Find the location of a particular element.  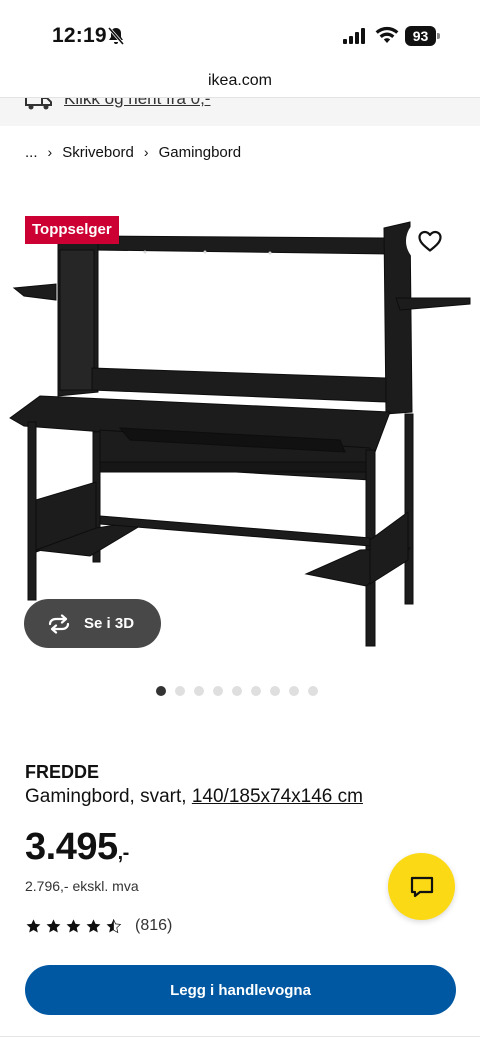

status-time: 12:19 is located at coordinates (79, 35).